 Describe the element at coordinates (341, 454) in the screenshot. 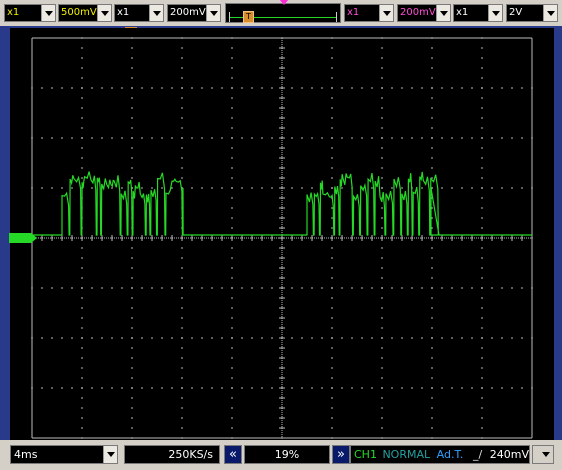

I see `double-chevron-right-icon: »` at that location.